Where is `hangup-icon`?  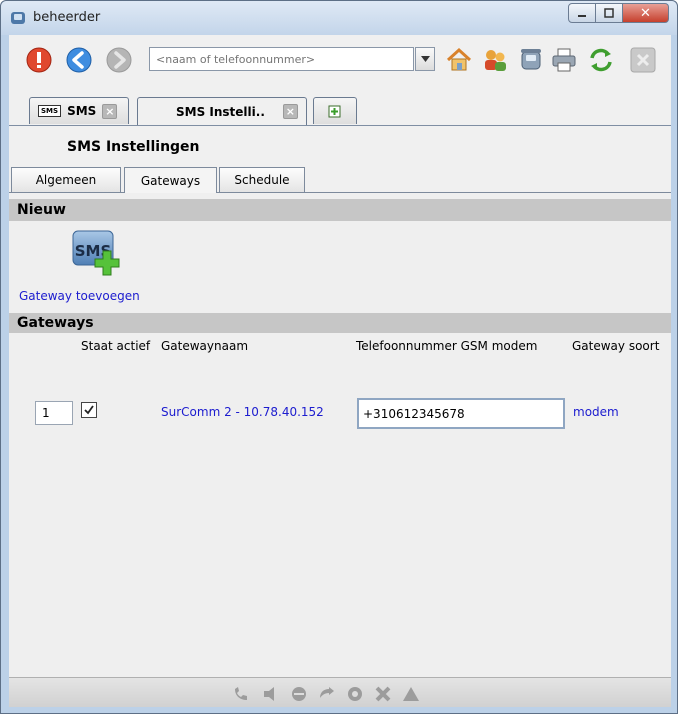
hangup-icon is located at coordinates (383, 694).